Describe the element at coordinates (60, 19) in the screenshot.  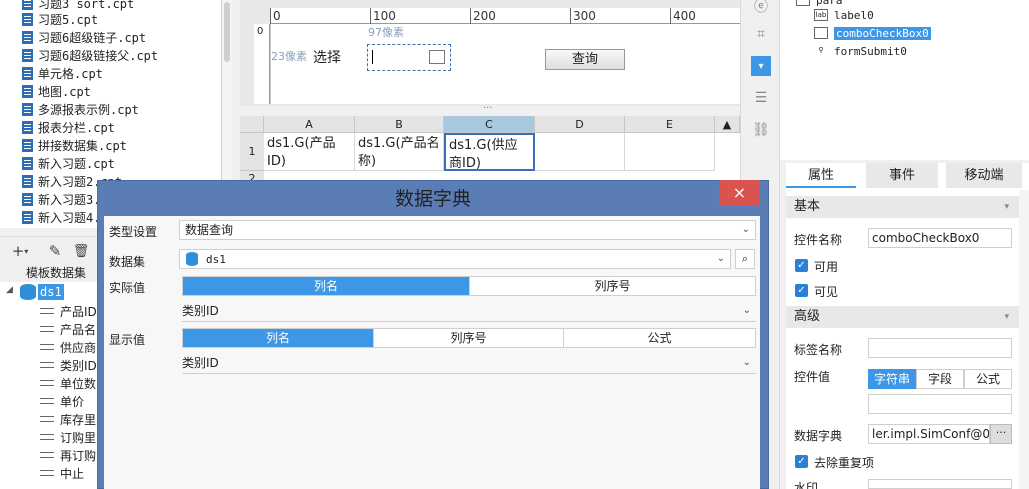
I see `file-item: 习题5.cpt` at that location.